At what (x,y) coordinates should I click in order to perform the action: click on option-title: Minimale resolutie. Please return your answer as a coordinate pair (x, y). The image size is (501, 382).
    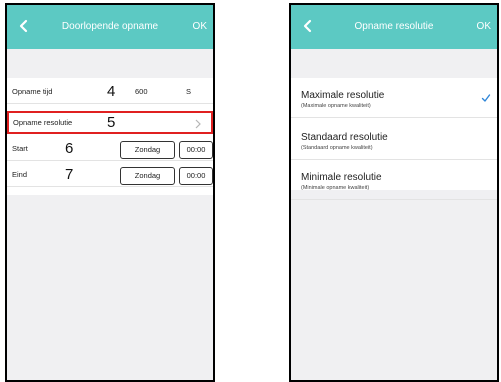
    Looking at the image, I should click on (341, 177).